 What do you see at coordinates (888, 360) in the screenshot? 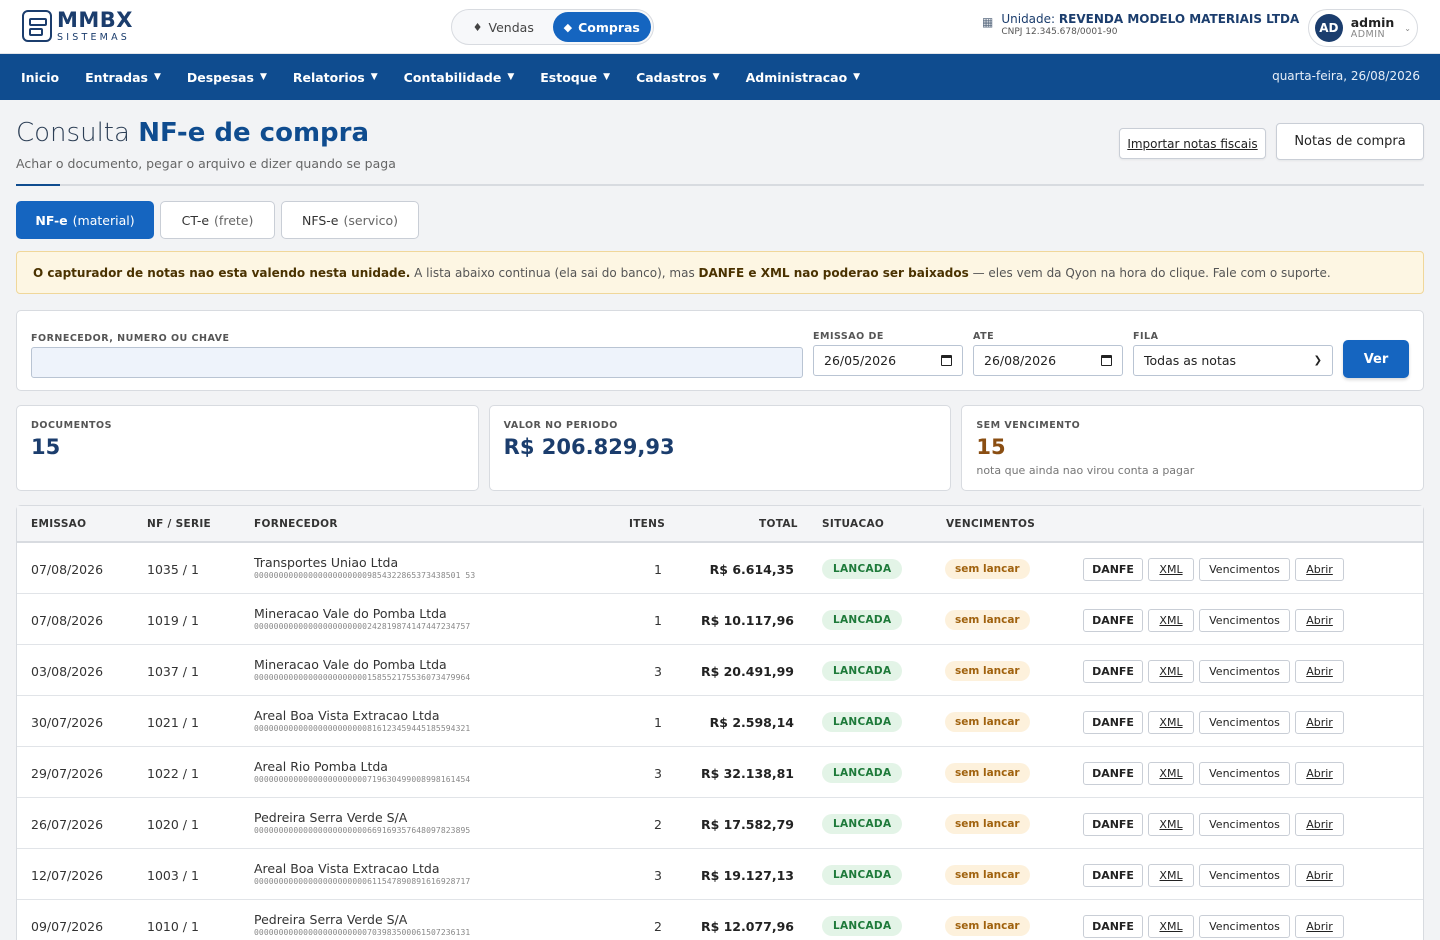
I see `date-from-input: 26/05/2026` at bounding box center [888, 360].